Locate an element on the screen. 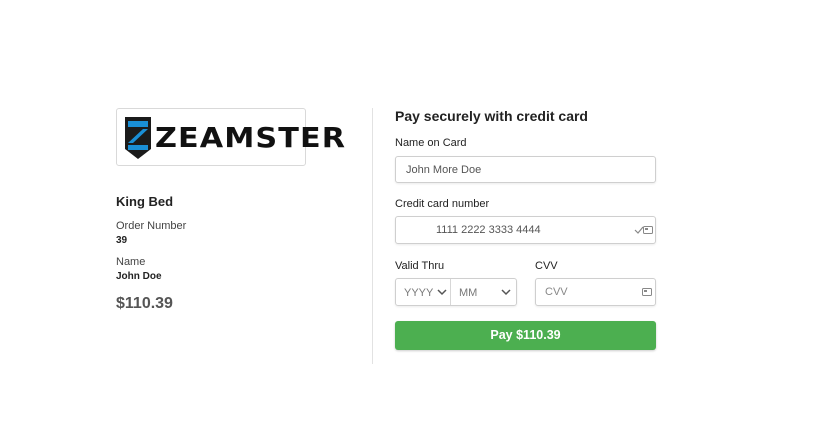  name-on-card-value: John More Doe is located at coordinates (444, 169).